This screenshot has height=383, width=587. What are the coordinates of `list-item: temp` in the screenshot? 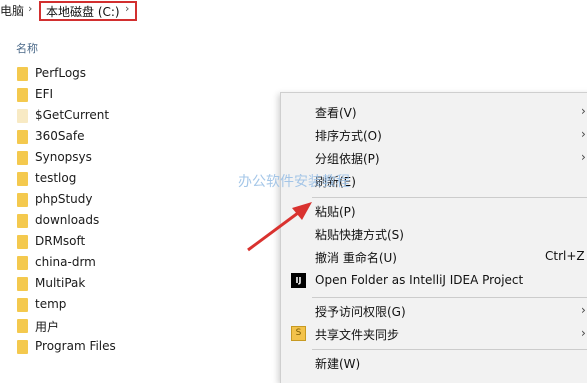 It's located at (140, 305).